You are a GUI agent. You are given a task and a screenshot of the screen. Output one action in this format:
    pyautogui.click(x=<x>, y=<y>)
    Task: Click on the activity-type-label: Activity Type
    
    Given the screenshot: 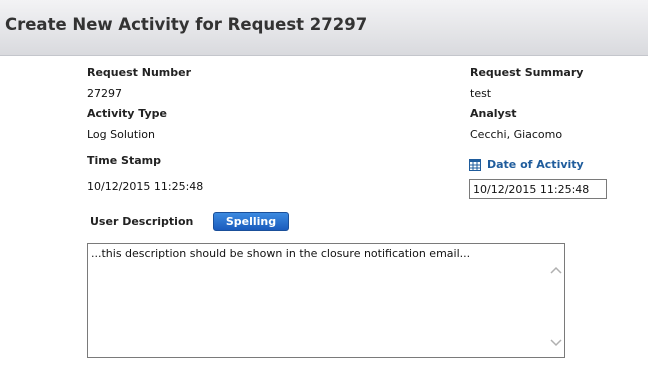 What is the action you would take?
    pyautogui.click(x=127, y=113)
    